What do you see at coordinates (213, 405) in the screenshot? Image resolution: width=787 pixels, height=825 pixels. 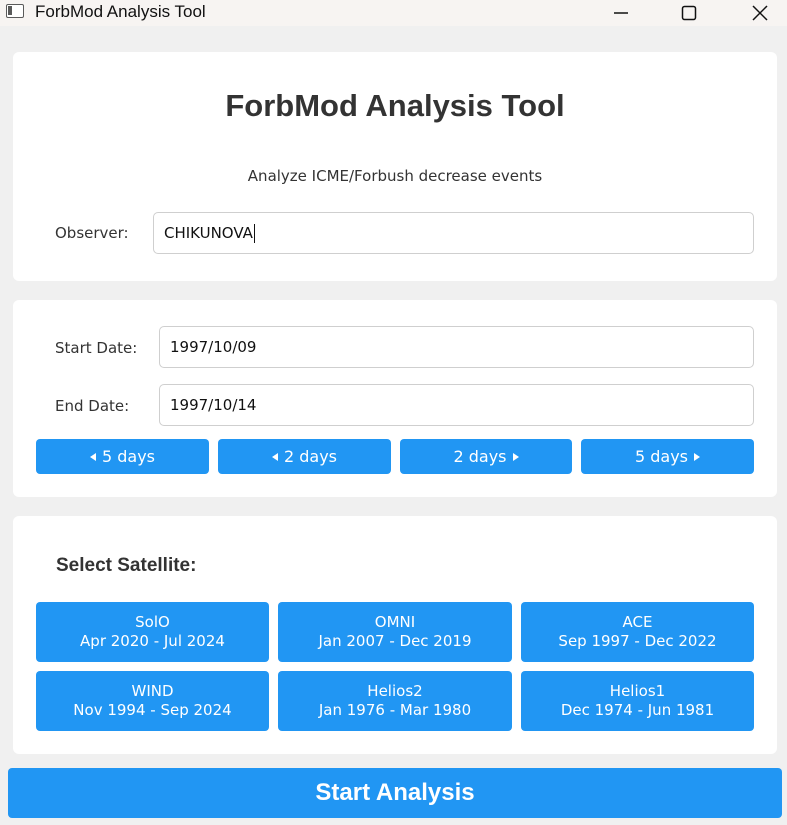 I see `end-date-value: 1997/10/14` at bounding box center [213, 405].